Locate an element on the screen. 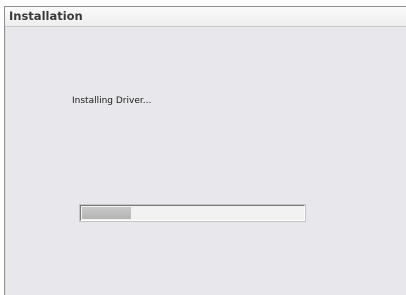 This screenshot has height=295, width=406. title-bar: Installation is located at coordinates (205, 17).